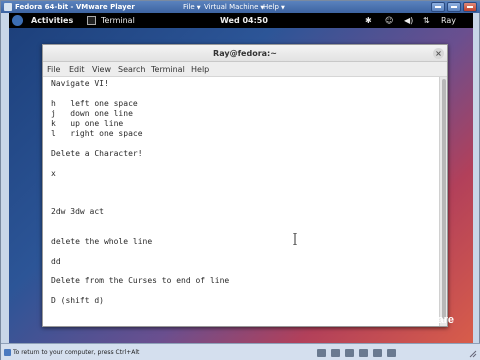 This screenshot has width=480, height=360. I want to click on terminal-scrollbar, so click(443, 201).